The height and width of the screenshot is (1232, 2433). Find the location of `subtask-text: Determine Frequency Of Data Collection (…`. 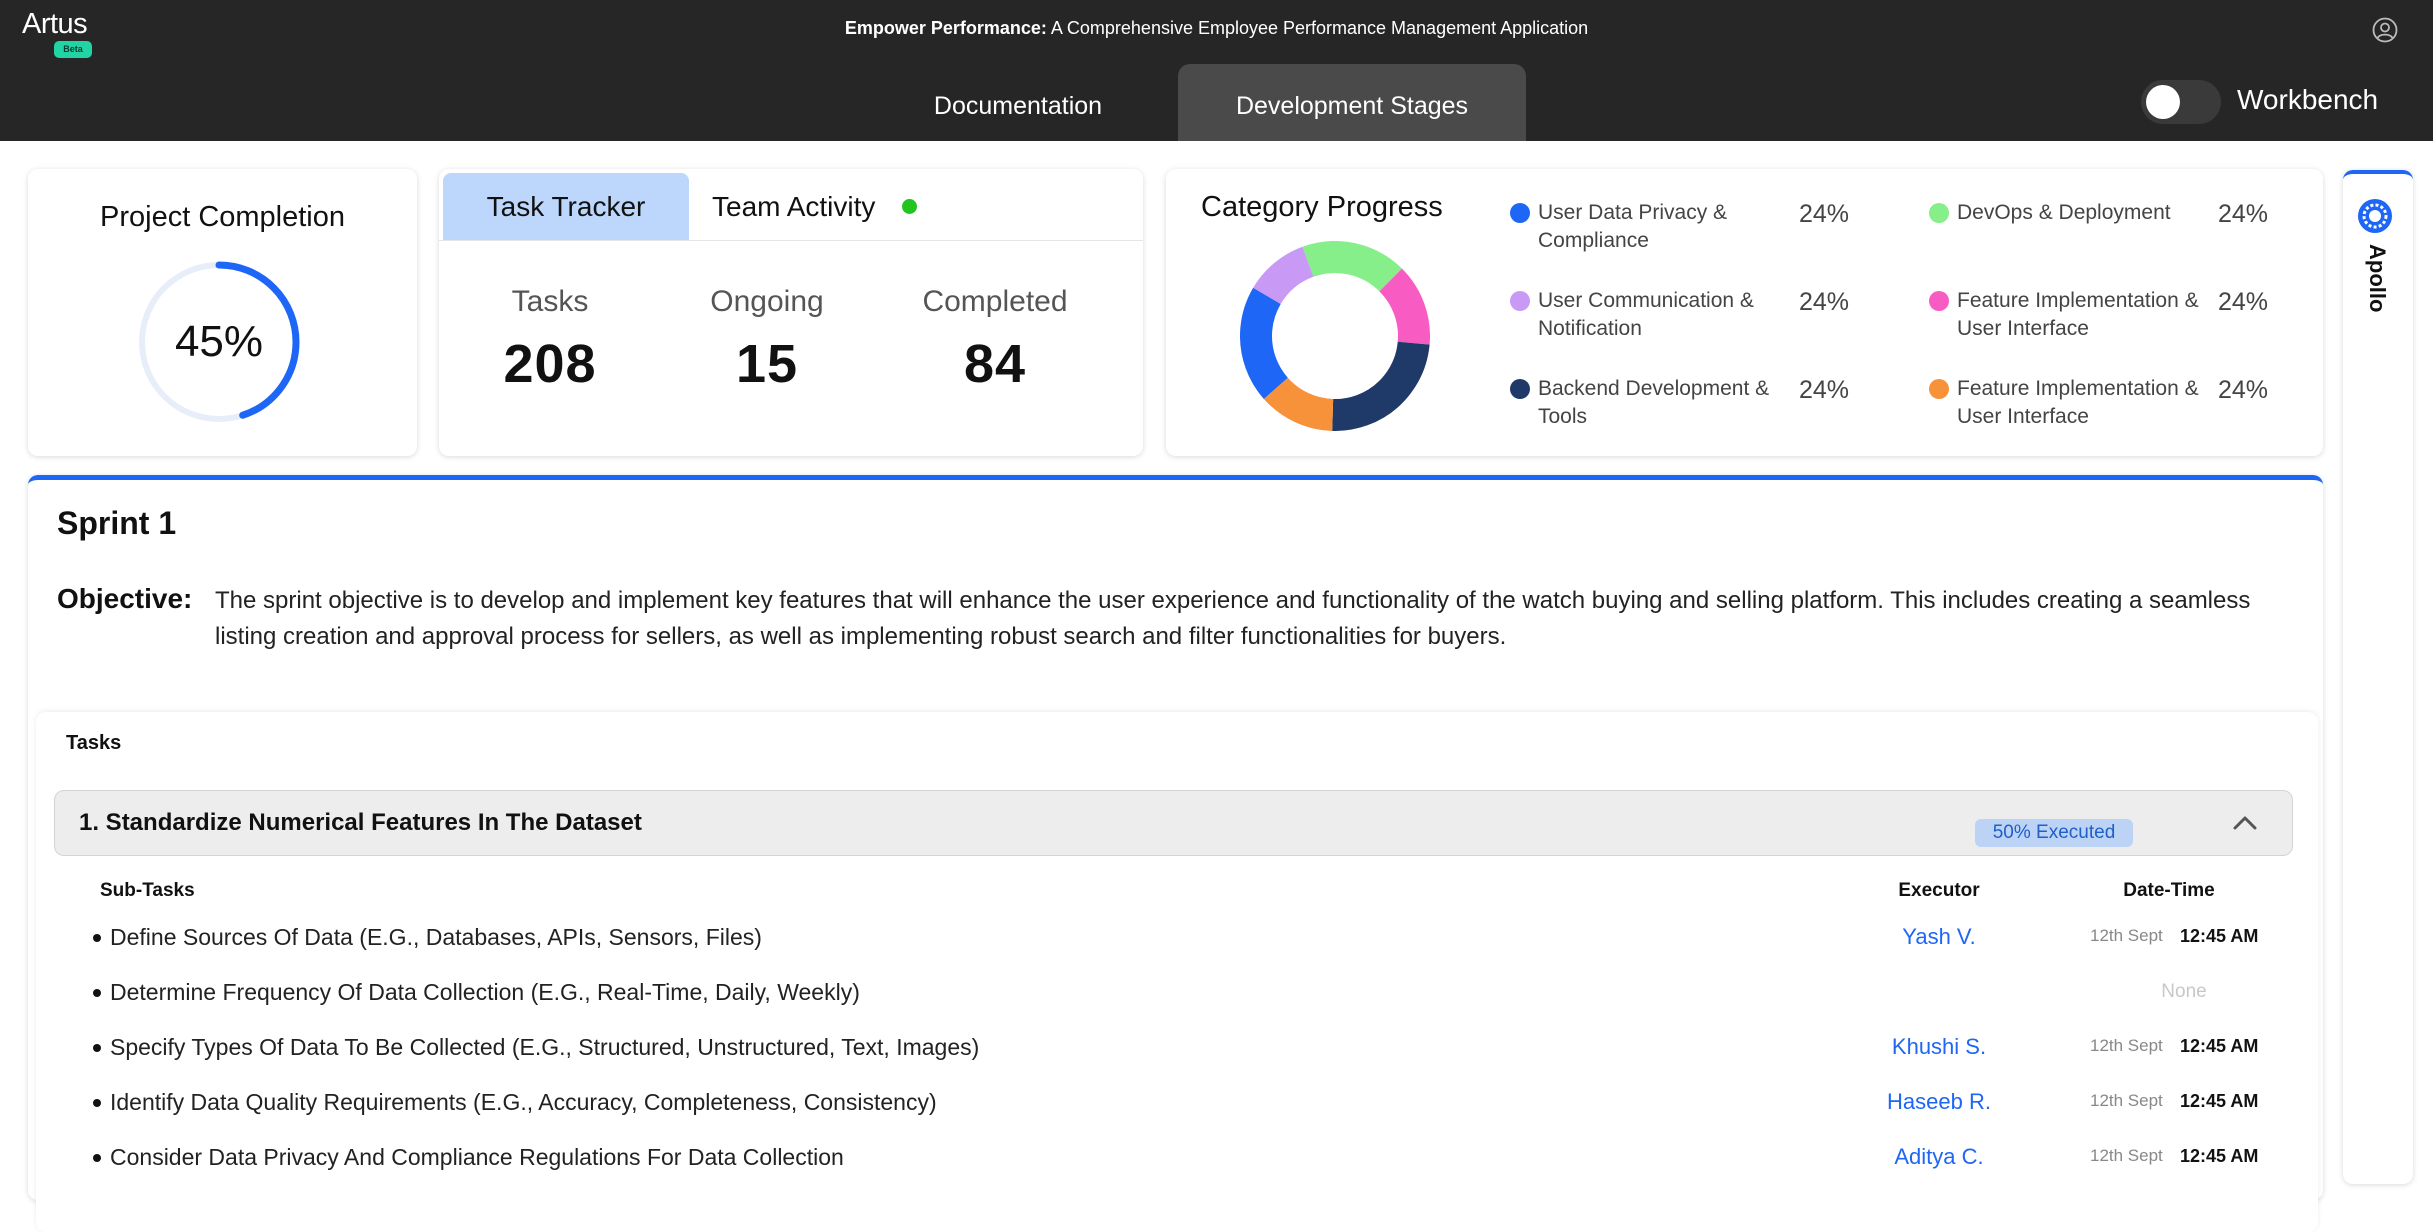

subtask-text: Determine Frequency Of Data Collection (… is located at coordinates (485, 992).